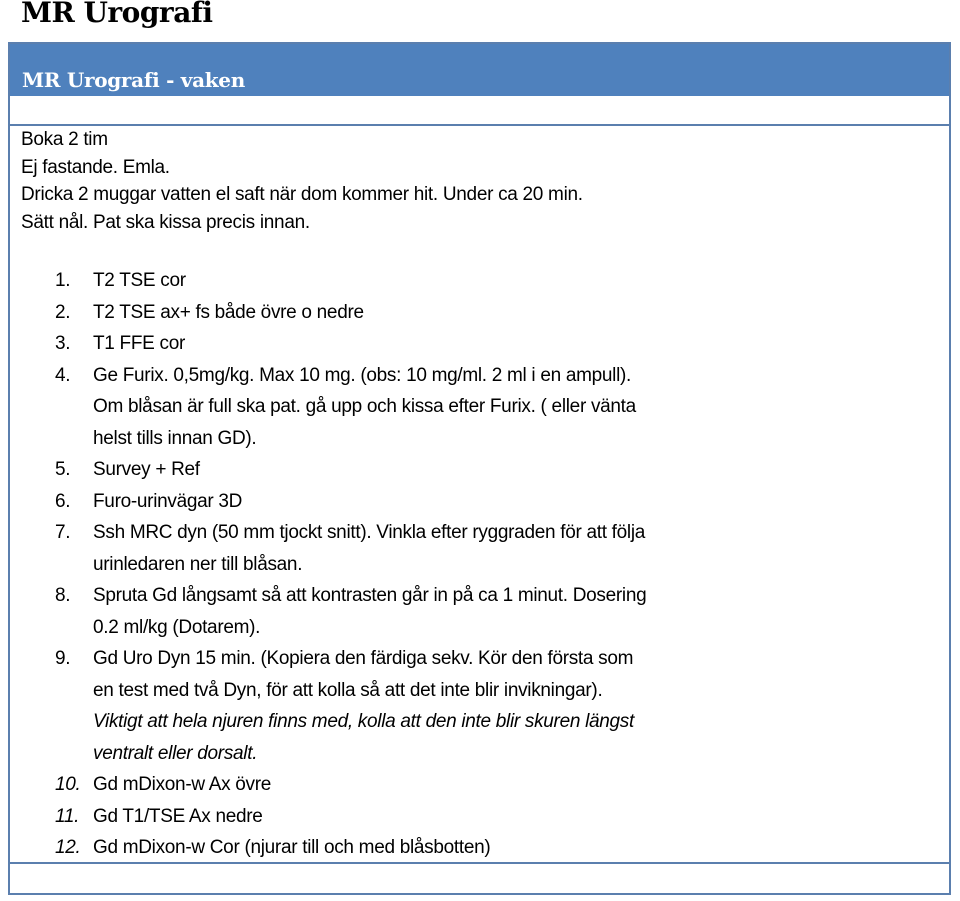  I want to click on item-number: 12., so click(68, 847).